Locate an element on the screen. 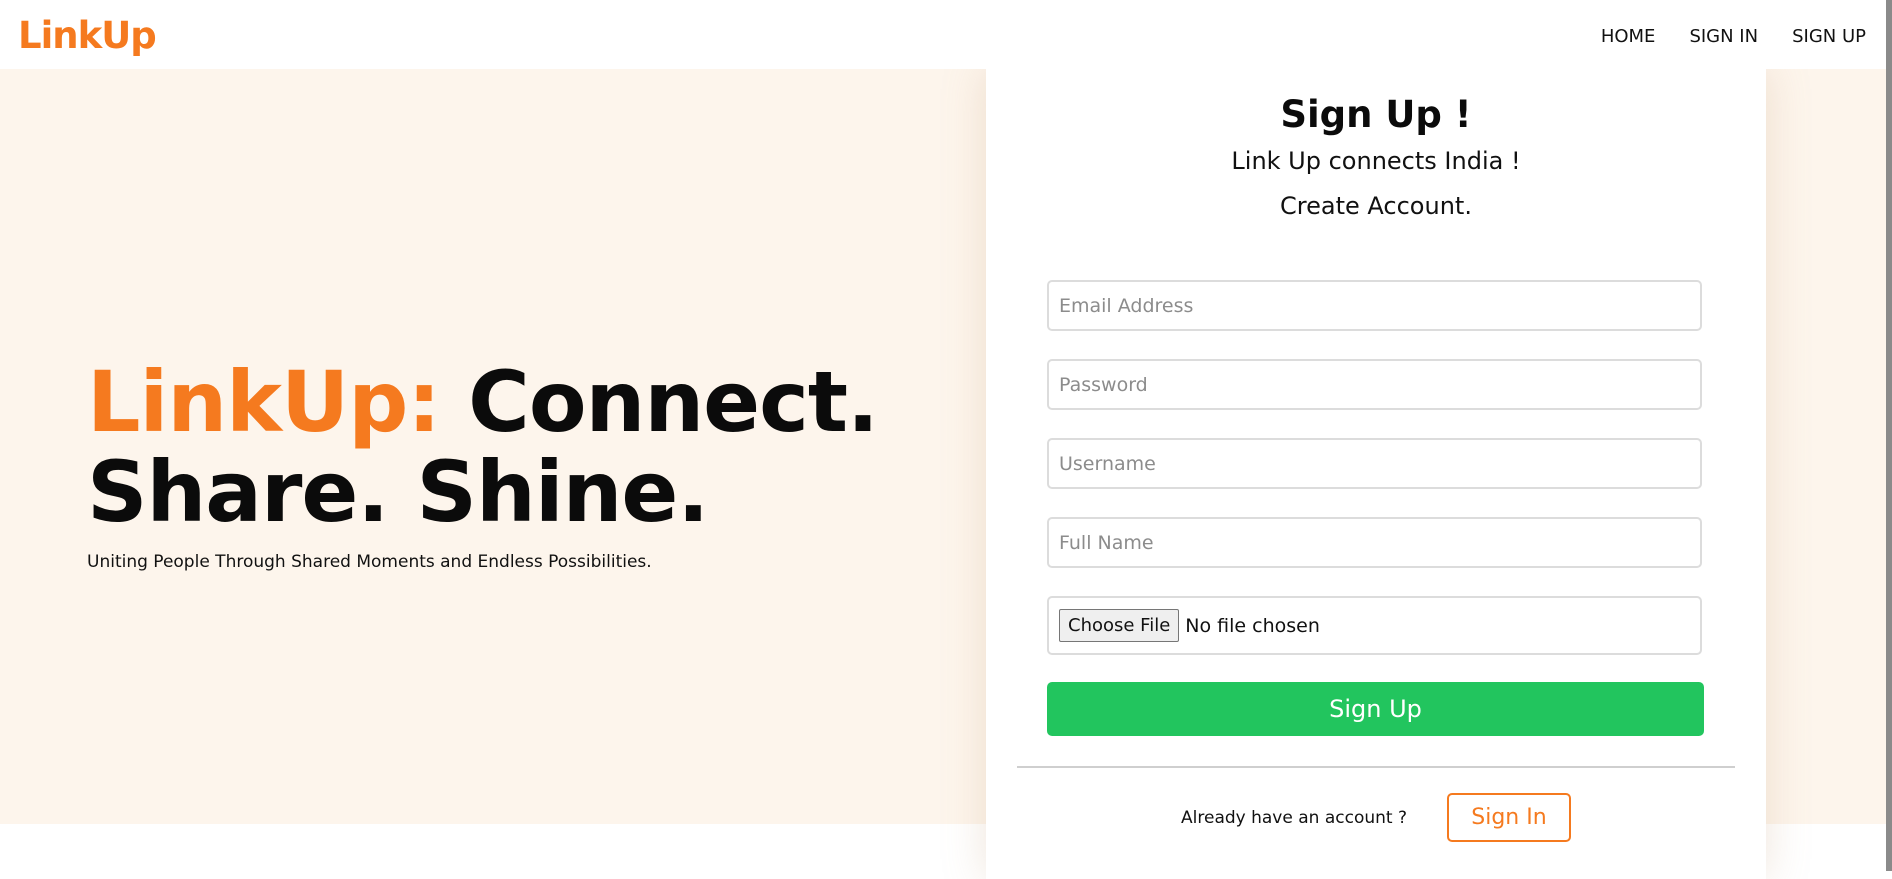 This screenshot has height=879, width=1892. form-title: Sign Up ! is located at coordinates (1376, 114).